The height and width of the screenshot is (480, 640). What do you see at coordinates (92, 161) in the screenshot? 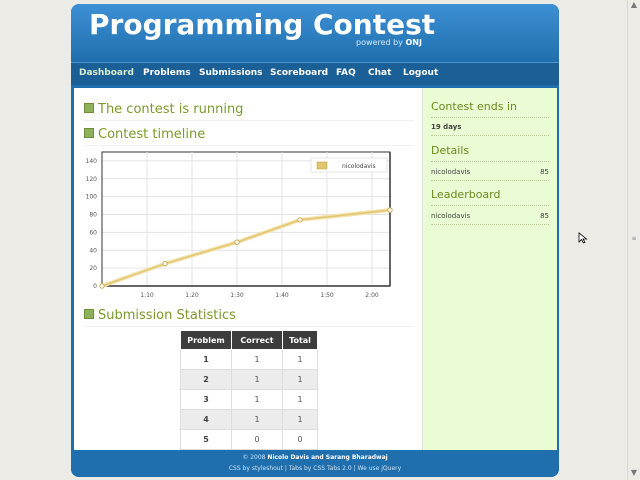
I see `y-tick-label: 140` at bounding box center [92, 161].